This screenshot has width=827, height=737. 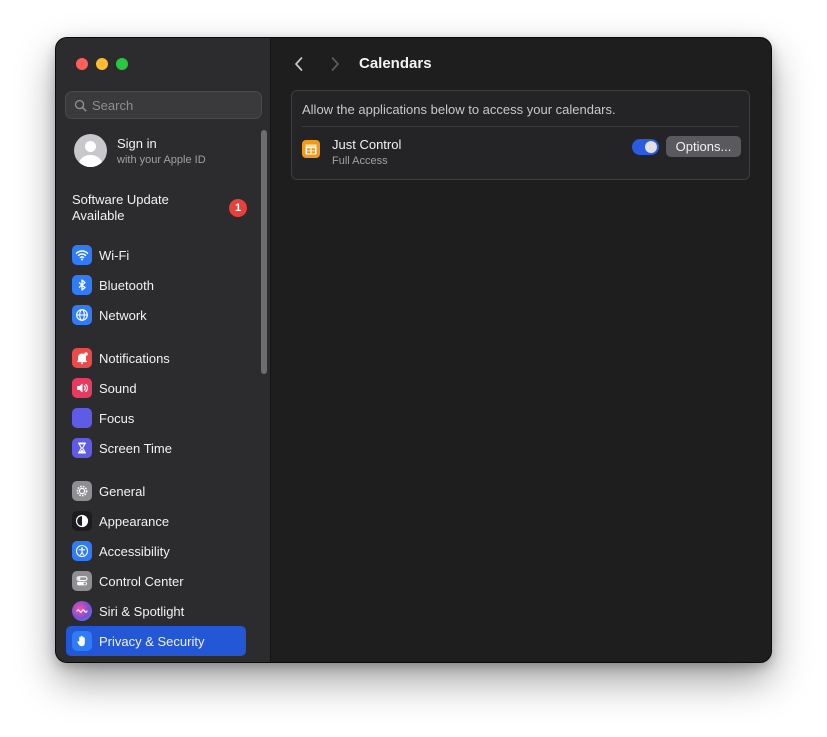 I want to click on chevron-left-icon, so click(x=299, y=64).